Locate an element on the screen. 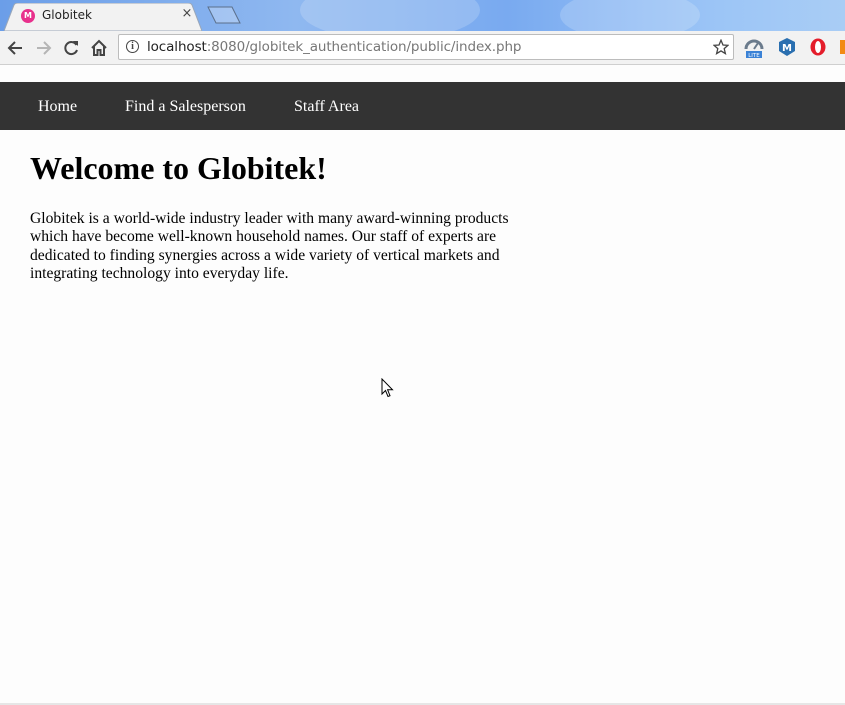 This screenshot has width=845, height=705. mouse-pointer-icon is located at coordinates (387, 387).